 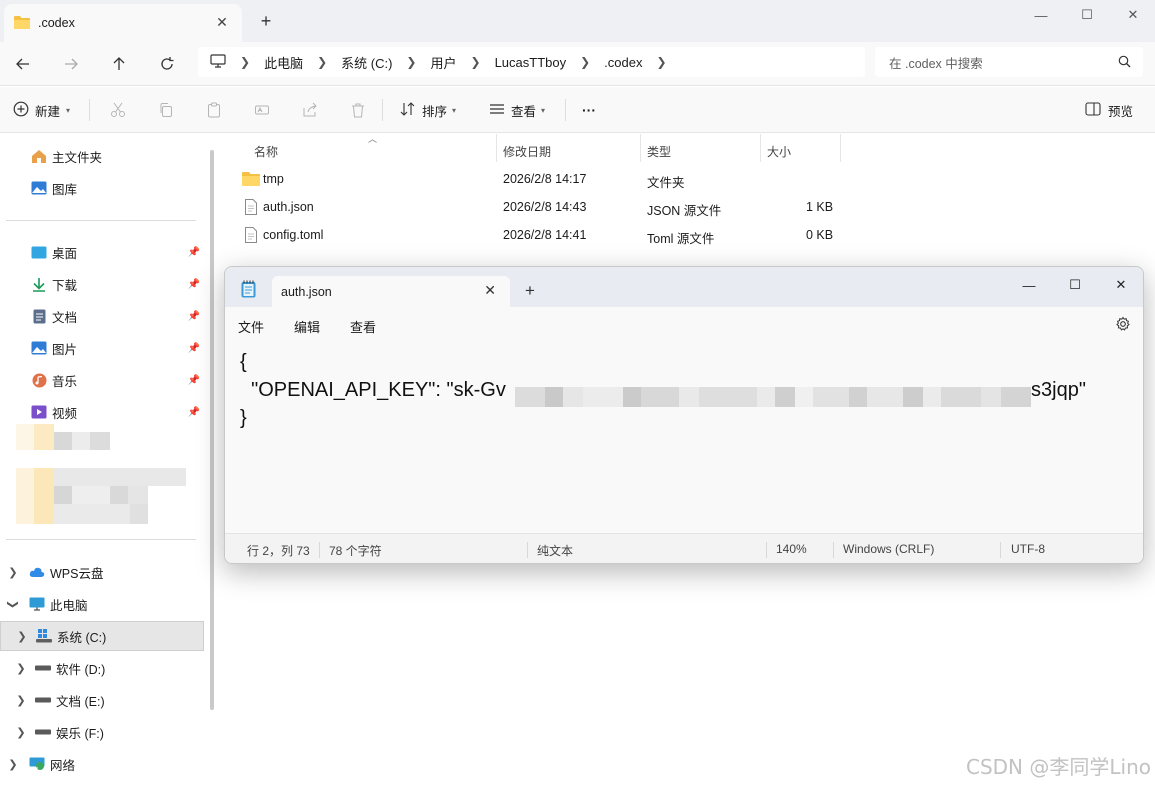 What do you see at coordinates (688, 208) in the screenshot?
I see `file-row: auth.json 2026/2/8 14:43 JSON 源文件 1 KB` at bounding box center [688, 208].